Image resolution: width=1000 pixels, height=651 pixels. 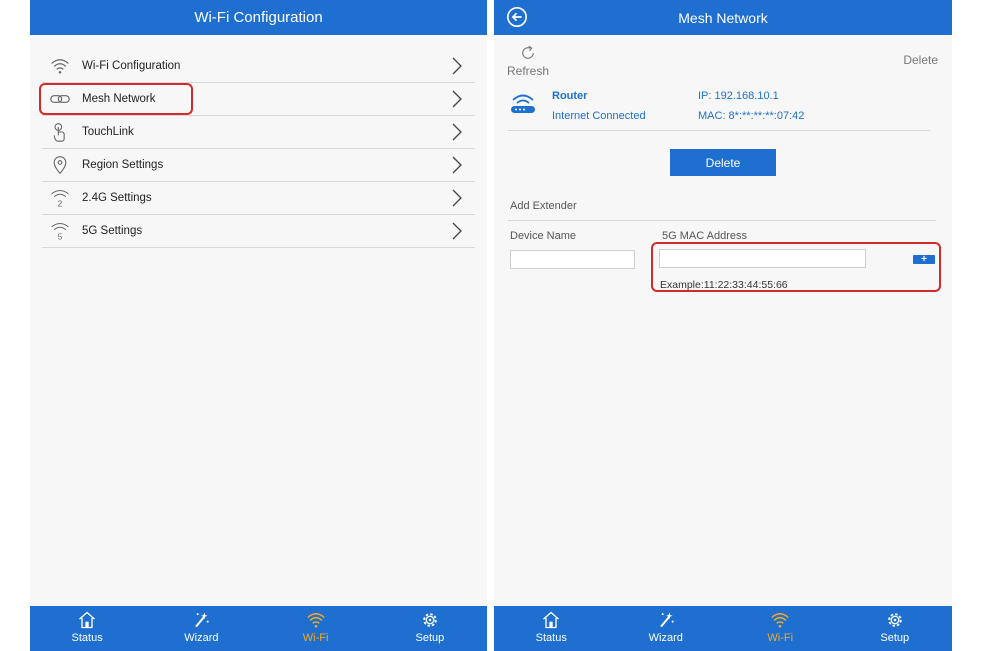 What do you see at coordinates (738, 96) in the screenshot?
I see `device-ip: IP: 192.168.10.1` at bounding box center [738, 96].